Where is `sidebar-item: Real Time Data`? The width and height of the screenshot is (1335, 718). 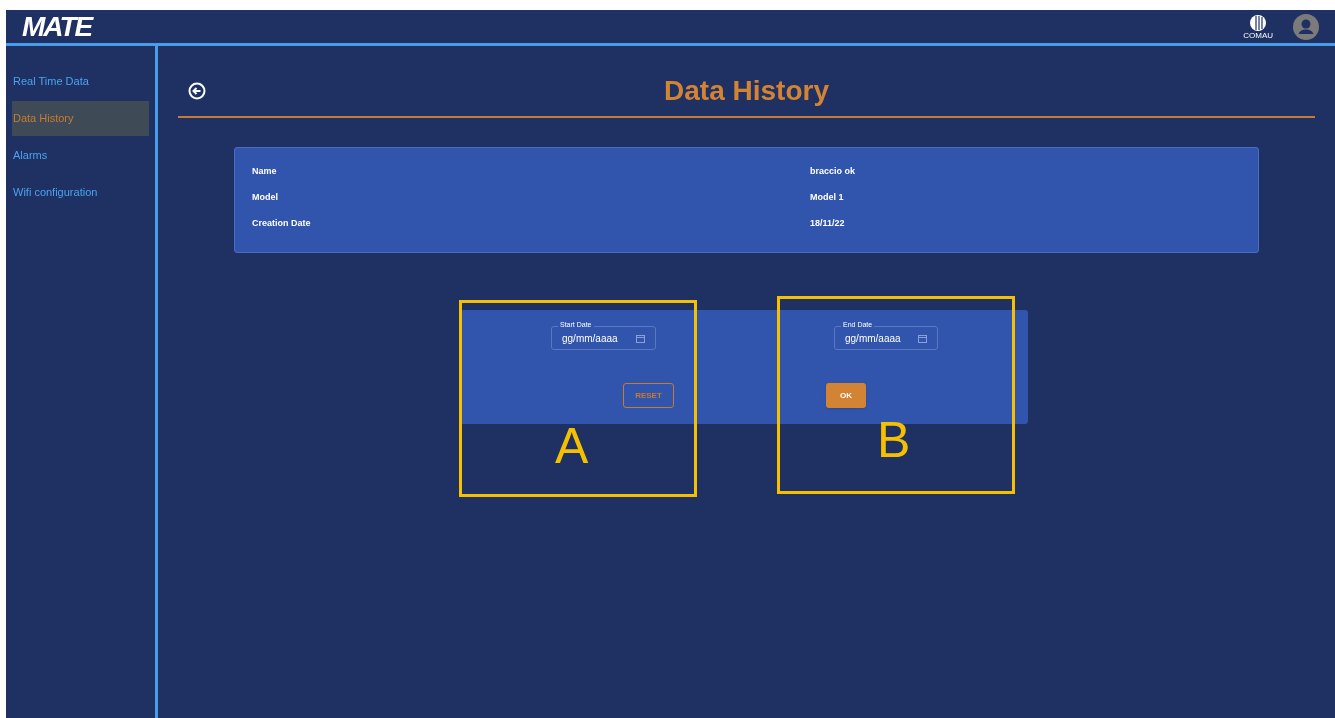 sidebar-item: Real Time Data is located at coordinates (80, 81).